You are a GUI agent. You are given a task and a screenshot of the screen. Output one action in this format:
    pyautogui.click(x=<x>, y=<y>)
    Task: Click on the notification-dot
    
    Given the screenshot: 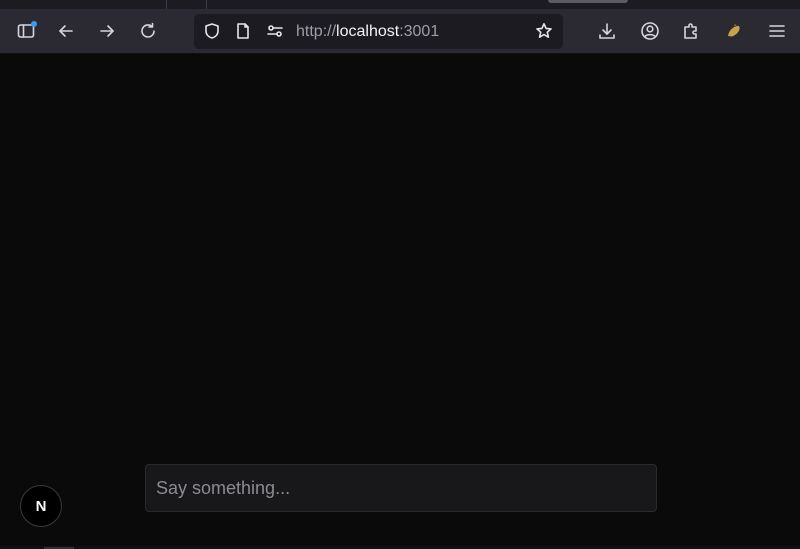 What is the action you would take?
    pyautogui.click(x=34, y=24)
    